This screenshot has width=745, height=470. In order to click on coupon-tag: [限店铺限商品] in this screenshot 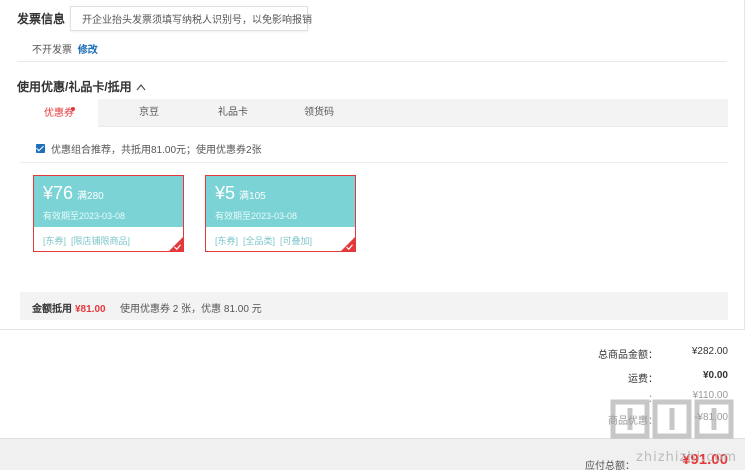, I will do `click(101, 241)`.